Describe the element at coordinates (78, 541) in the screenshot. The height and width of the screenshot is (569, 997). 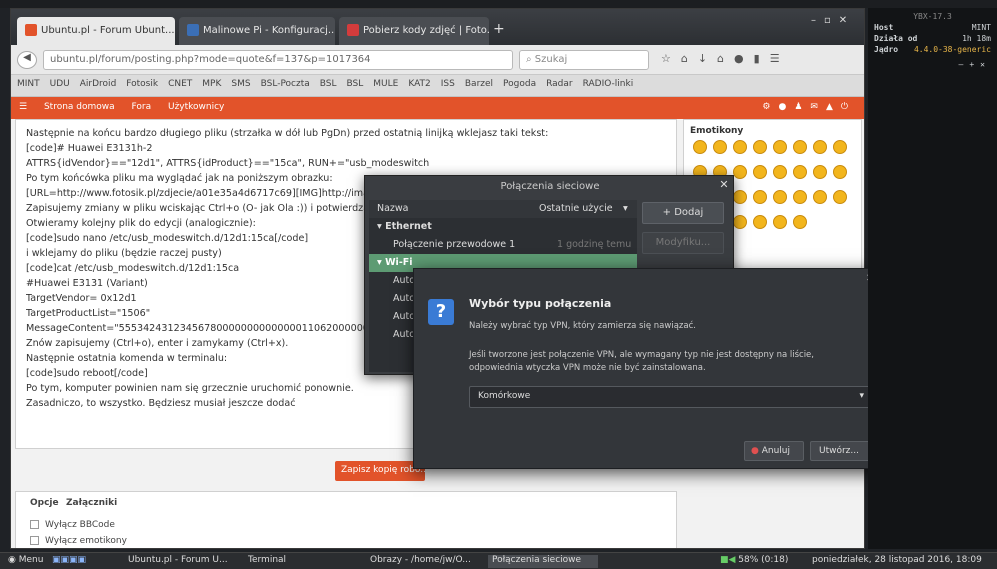
I see `option-disable-smilies: Wyłącz emotikony` at that location.